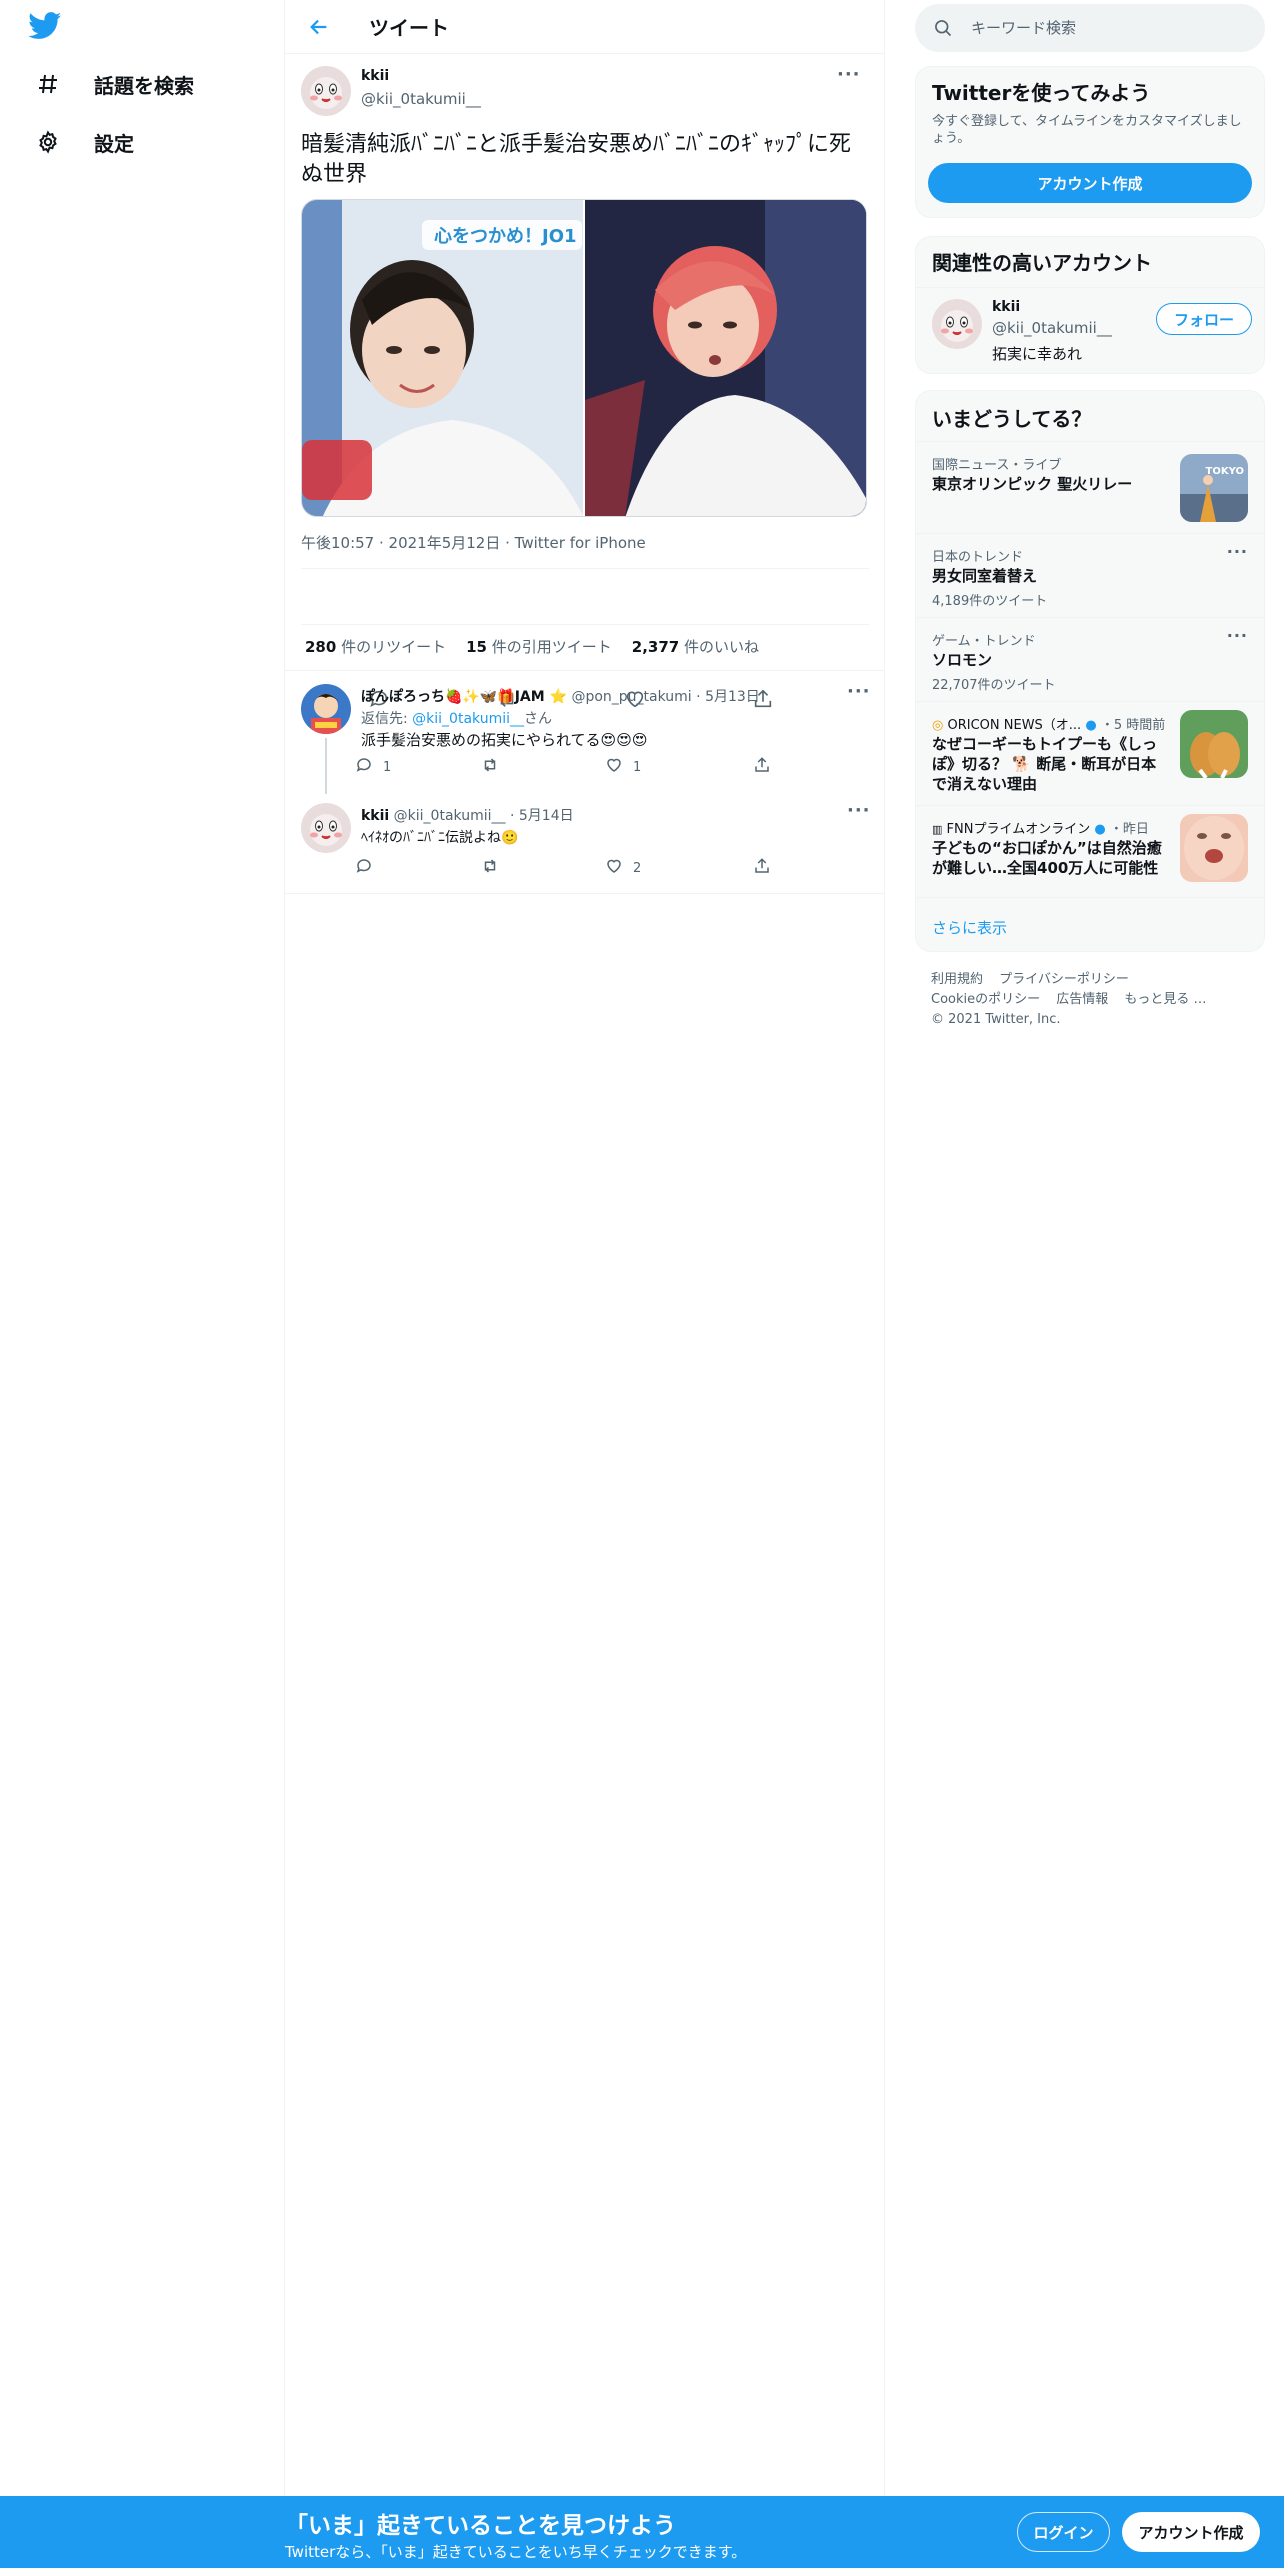 The height and width of the screenshot is (2568, 1284). I want to click on footer-link-cookies: Cookieのポリシー, so click(985, 999).